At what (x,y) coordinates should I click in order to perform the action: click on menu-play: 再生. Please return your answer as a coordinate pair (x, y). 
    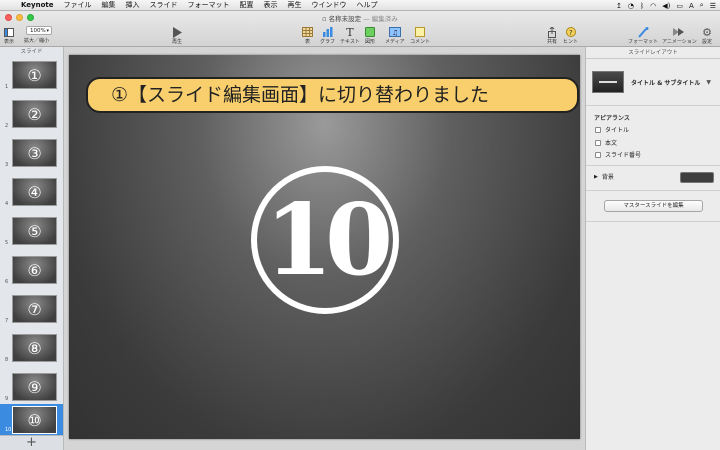
    Looking at the image, I should click on (295, 5).